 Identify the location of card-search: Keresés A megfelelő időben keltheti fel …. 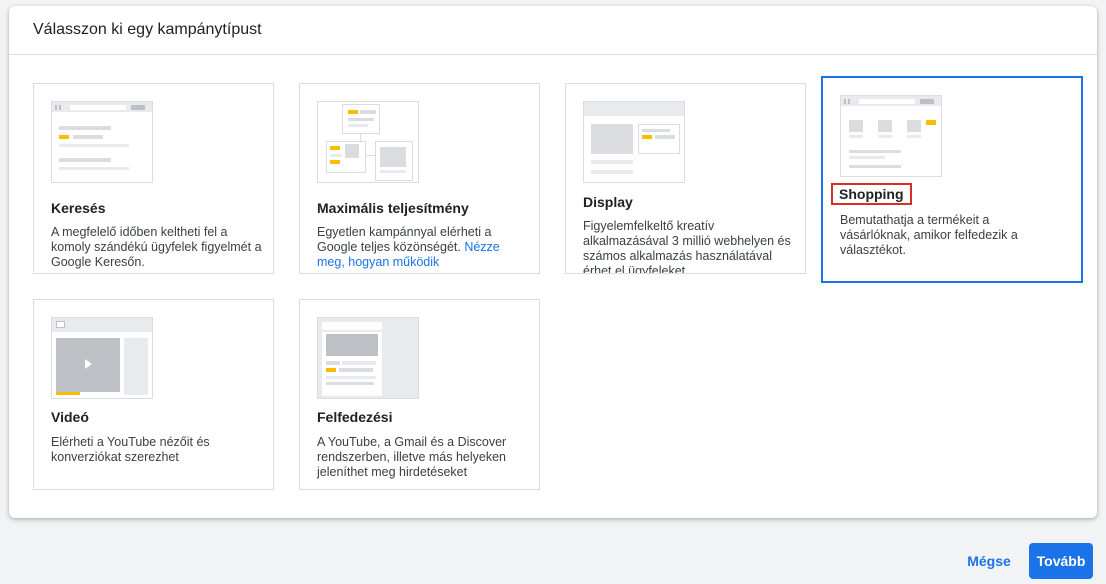
(153, 178).